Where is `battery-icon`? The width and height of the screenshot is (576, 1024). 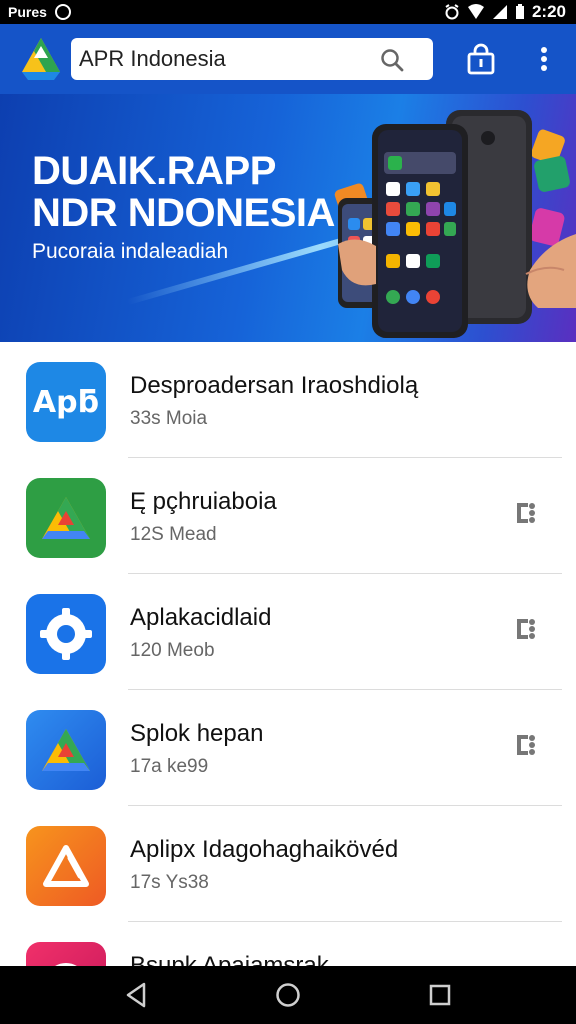 battery-icon is located at coordinates (519, 11).